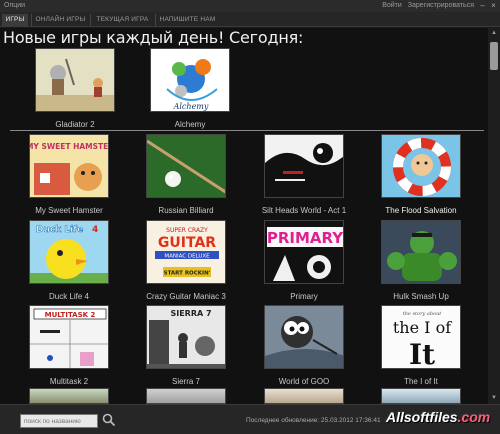  What do you see at coordinates (247, 130) in the screenshot?
I see `section-divider` at bounding box center [247, 130].